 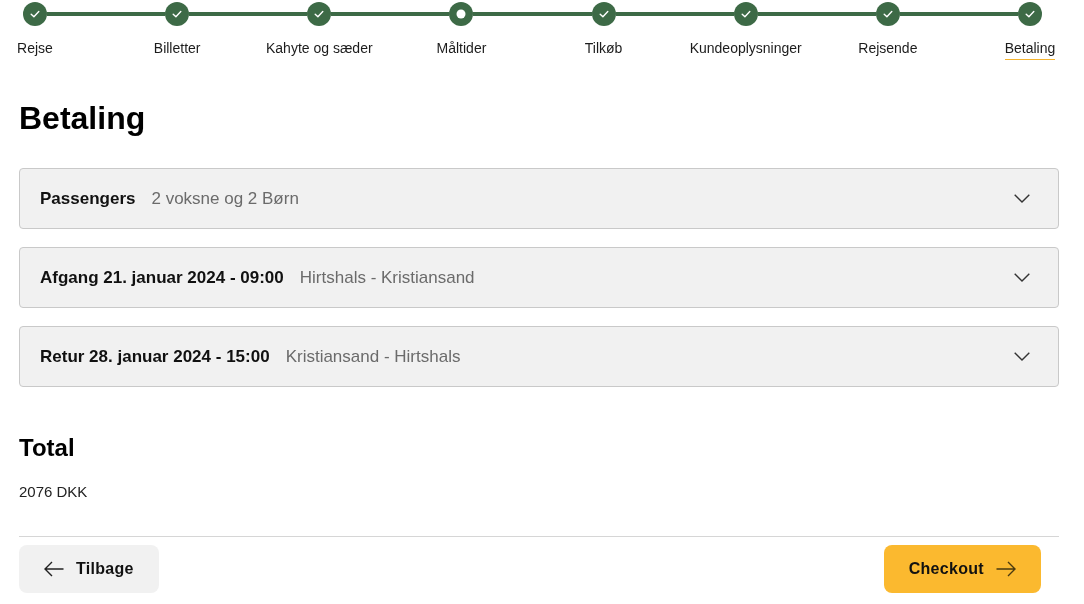 I want to click on page-title: Betaling, so click(x=83, y=118).